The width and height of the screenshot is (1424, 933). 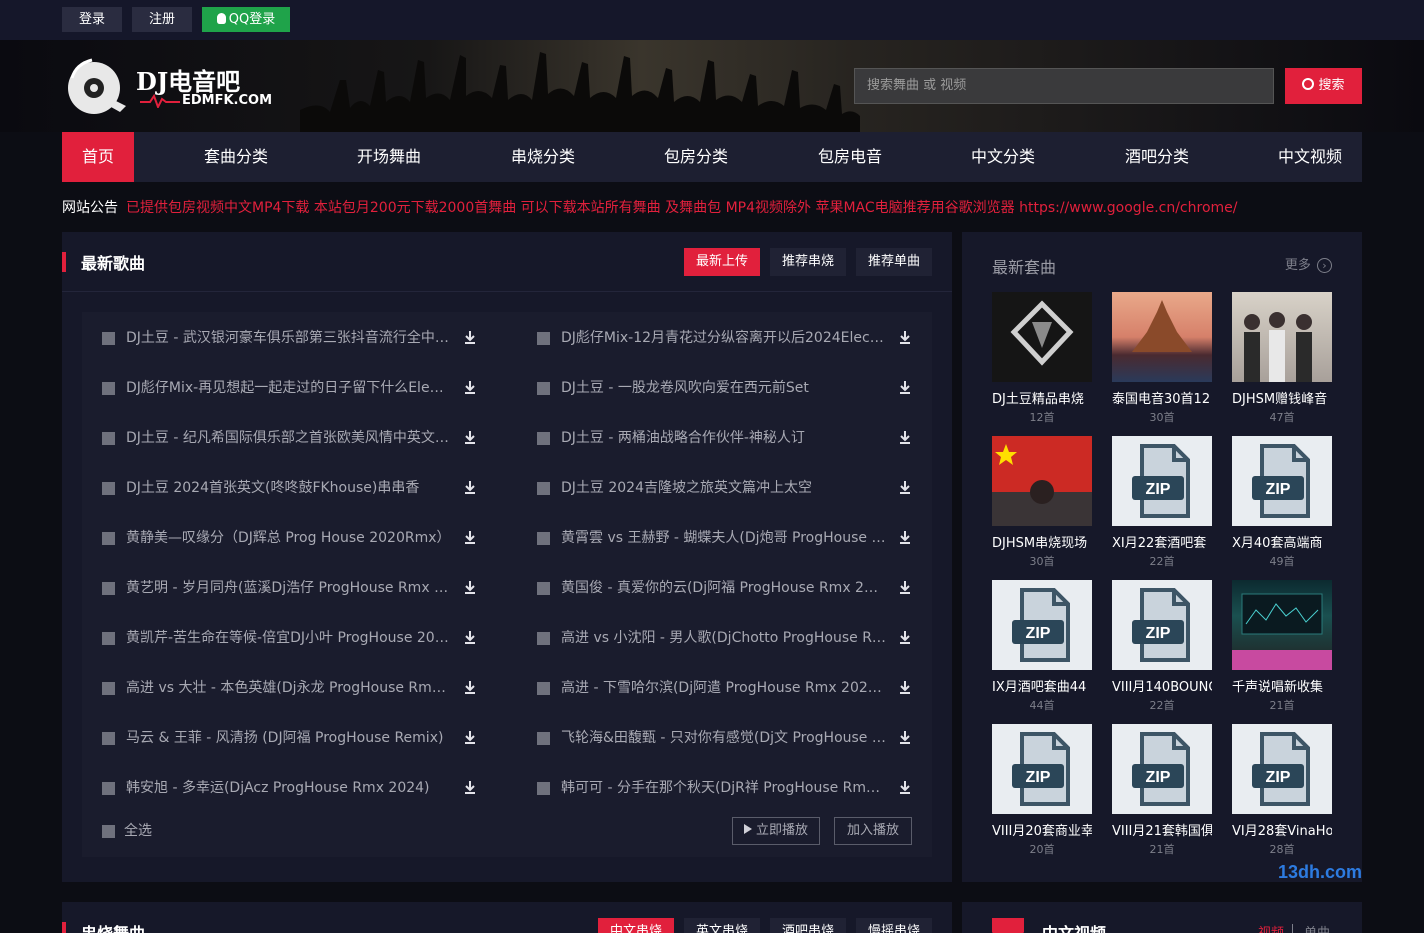 I want to click on song-title: 高进 vs 小沈阳 - 男人歌(DjChotto ProgHouse Rmx), so click(x=723, y=638).